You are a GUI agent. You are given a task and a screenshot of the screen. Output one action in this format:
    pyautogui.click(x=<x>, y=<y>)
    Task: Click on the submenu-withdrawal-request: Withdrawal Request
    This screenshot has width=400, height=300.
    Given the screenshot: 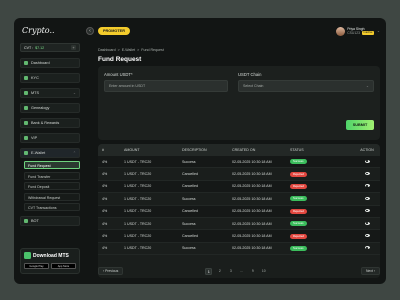 What is the action you would take?
    pyautogui.click(x=52, y=196)
    